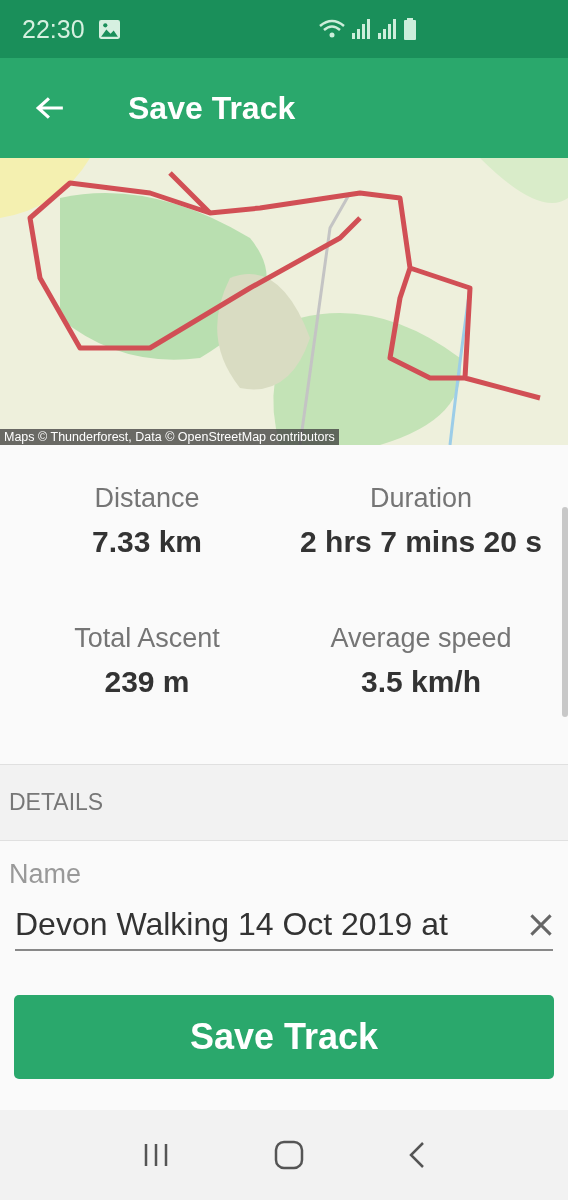 The width and height of the screenshot is (568, 1200). Describe the element at coordinates (332, 29) in the screenshot. I see `wifi-icon` at that location.